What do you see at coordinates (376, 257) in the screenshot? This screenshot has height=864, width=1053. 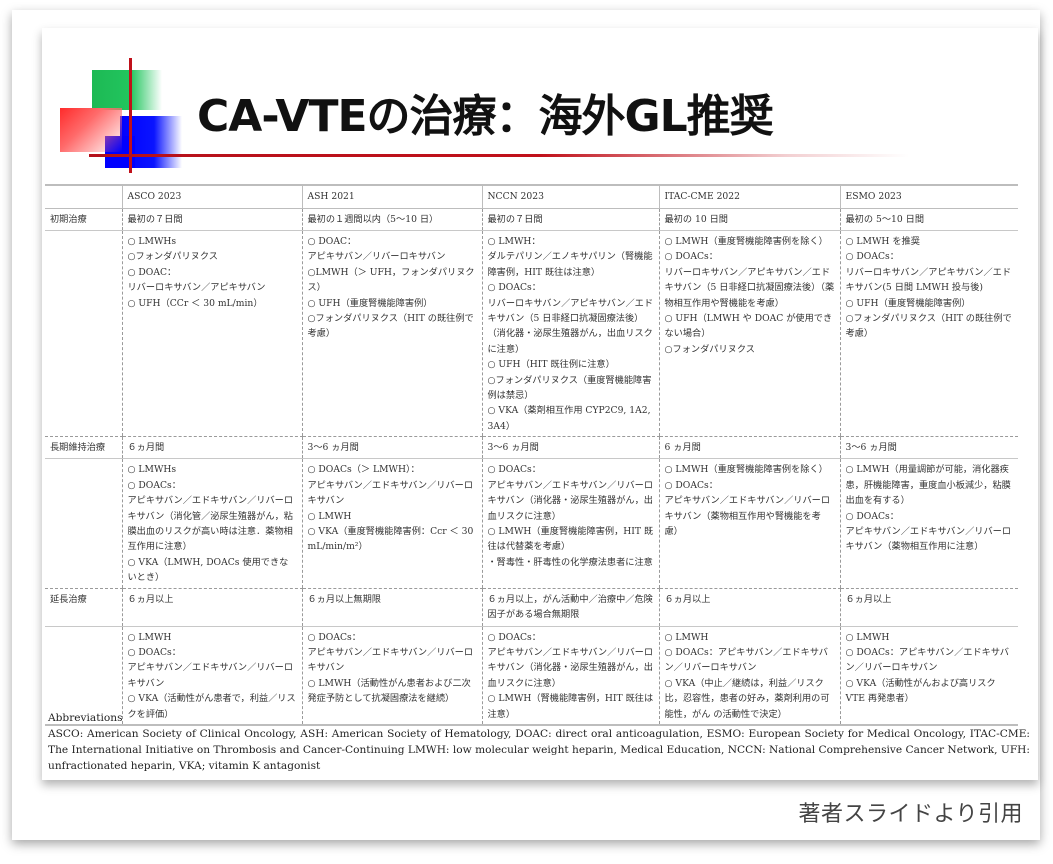 I see `treatment-item: アピキサバン／リバーロキサバン` at bounding box center [376, 257].